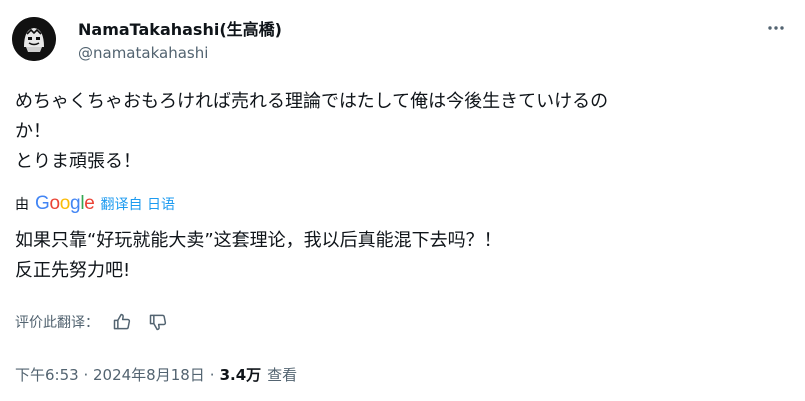  I want to click on views-label: 查看, so click(282, 374).